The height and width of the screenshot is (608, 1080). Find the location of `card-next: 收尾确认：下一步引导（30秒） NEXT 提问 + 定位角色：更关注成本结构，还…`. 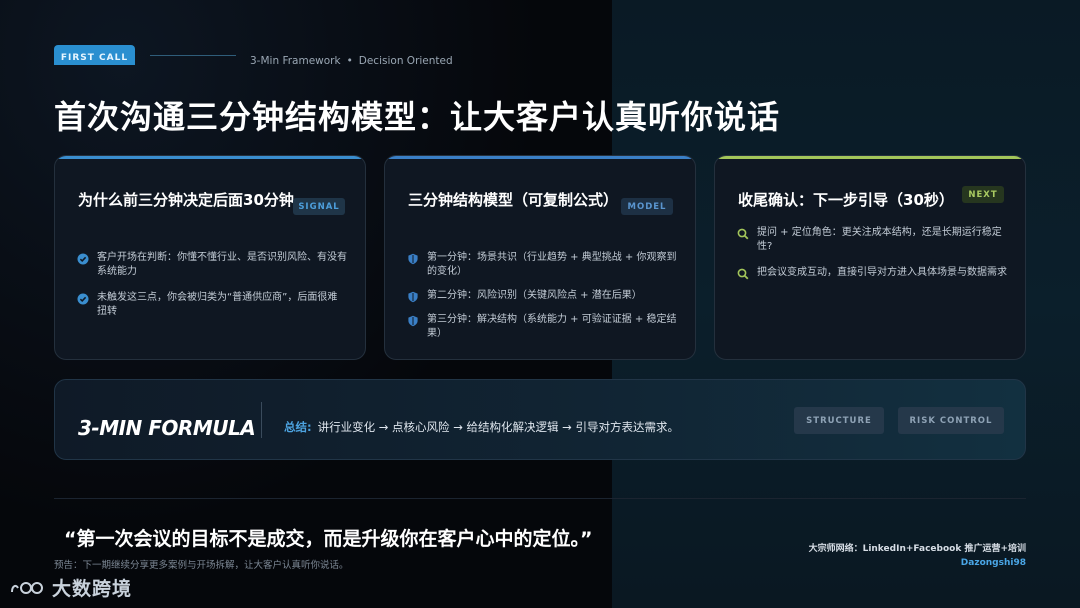

card-next: 收尾确认：下一步引导（30秒） NEXT 提问 + 定位角色：更关注成本结构，还… is located at coordinates (870, 257).